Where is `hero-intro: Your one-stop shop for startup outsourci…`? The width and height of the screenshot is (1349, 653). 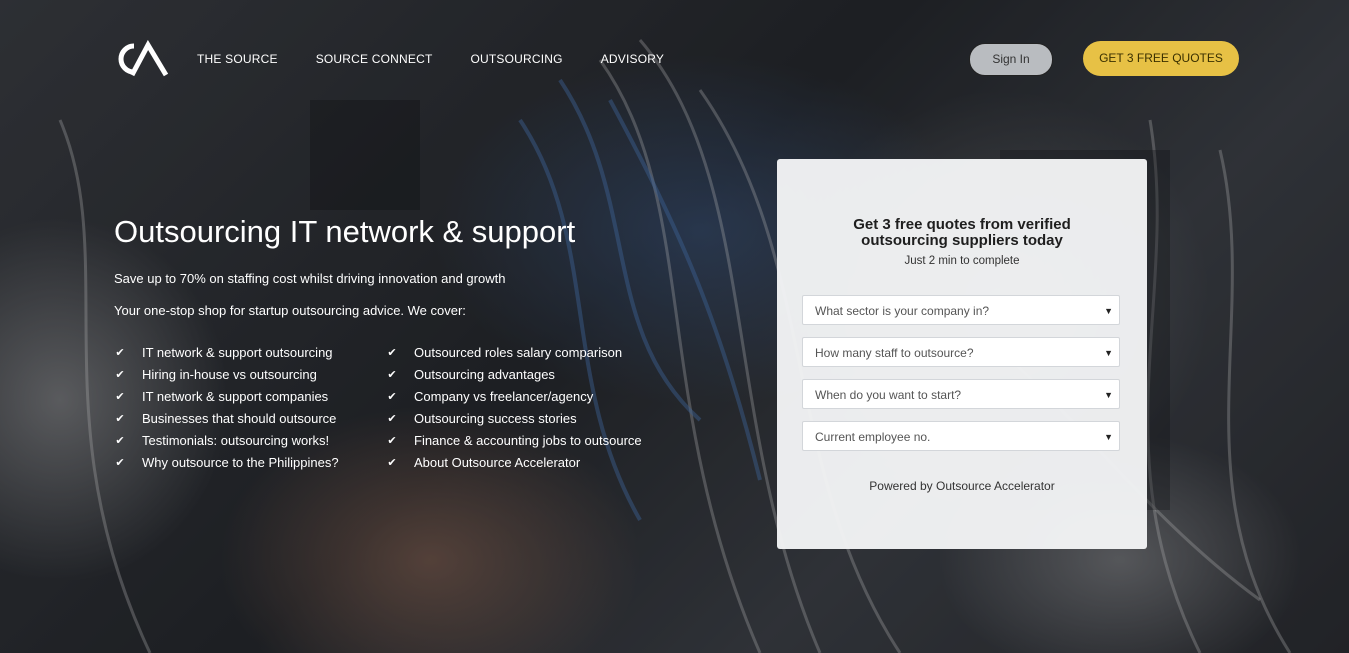
hero-intro: Your one-stop shop for startup outsourci… is located at coordinates (290, 310).